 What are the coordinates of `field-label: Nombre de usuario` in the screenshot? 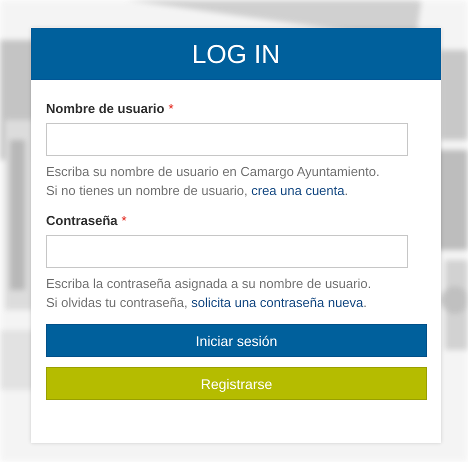 It's located at (105, 108).